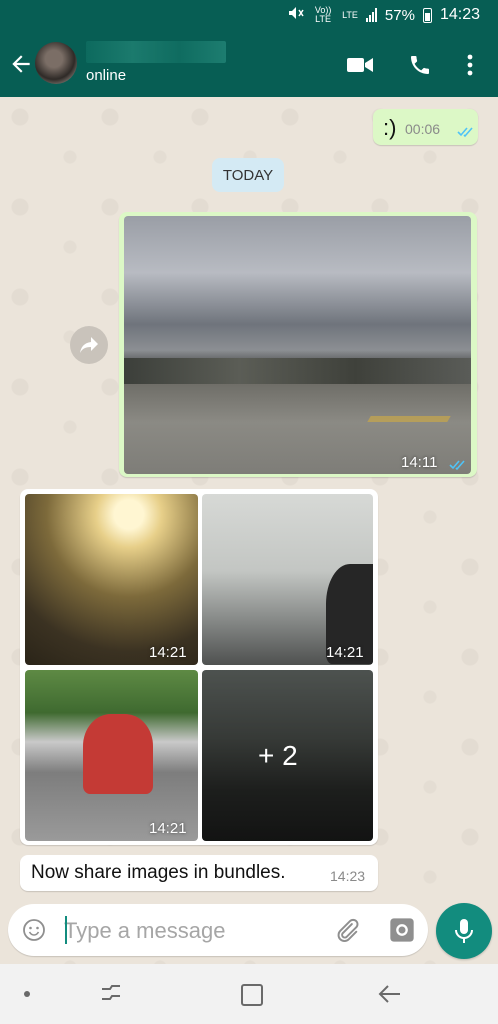 The width and height of the screenshot is (498, 1024). I want to click on message-text: Now share images in bundles., so click(158, 872).